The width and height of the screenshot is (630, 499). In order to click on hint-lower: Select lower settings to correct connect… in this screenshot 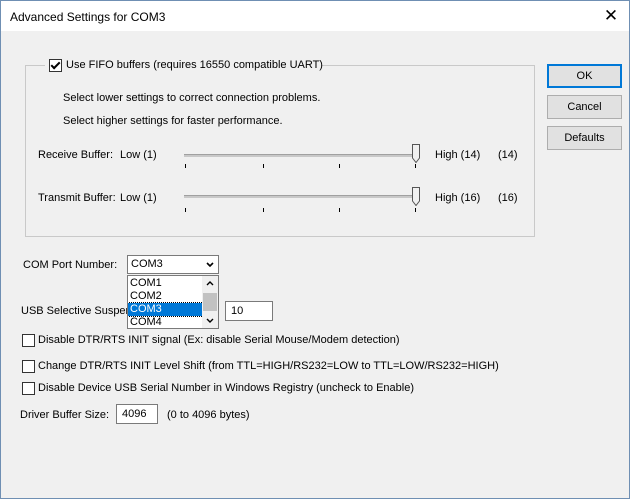, I will do `click(192, 98)`.